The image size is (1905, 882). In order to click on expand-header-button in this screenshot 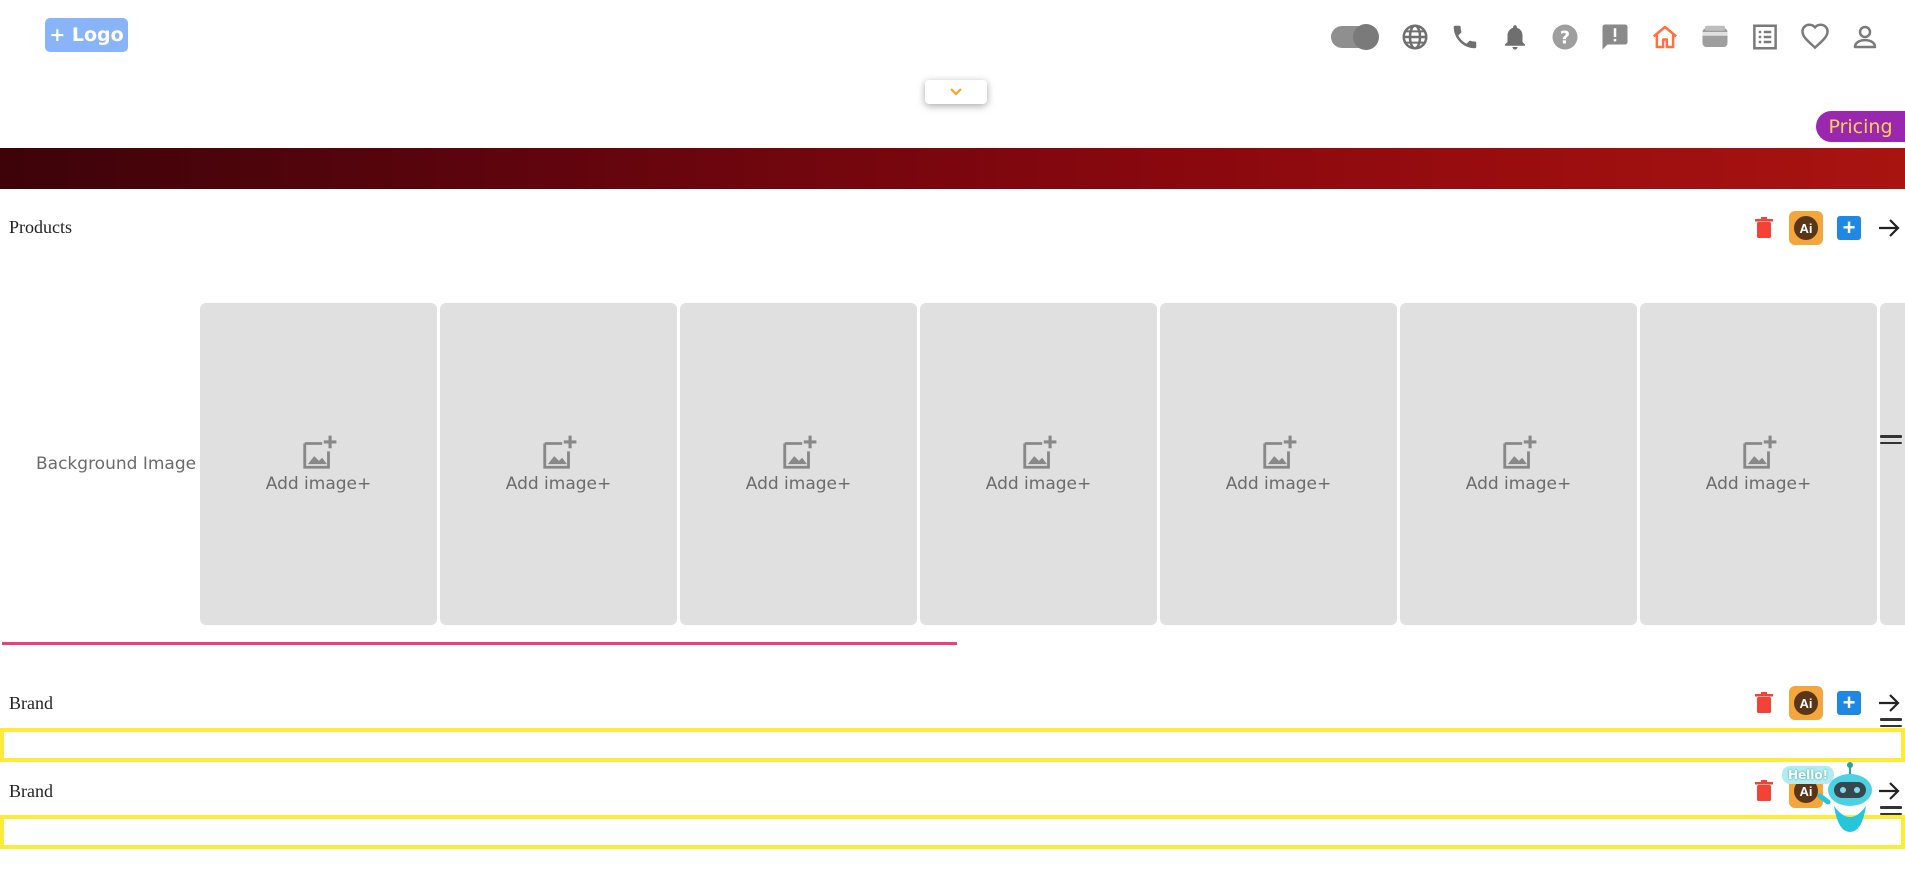, I will do `click(956, 92)`.